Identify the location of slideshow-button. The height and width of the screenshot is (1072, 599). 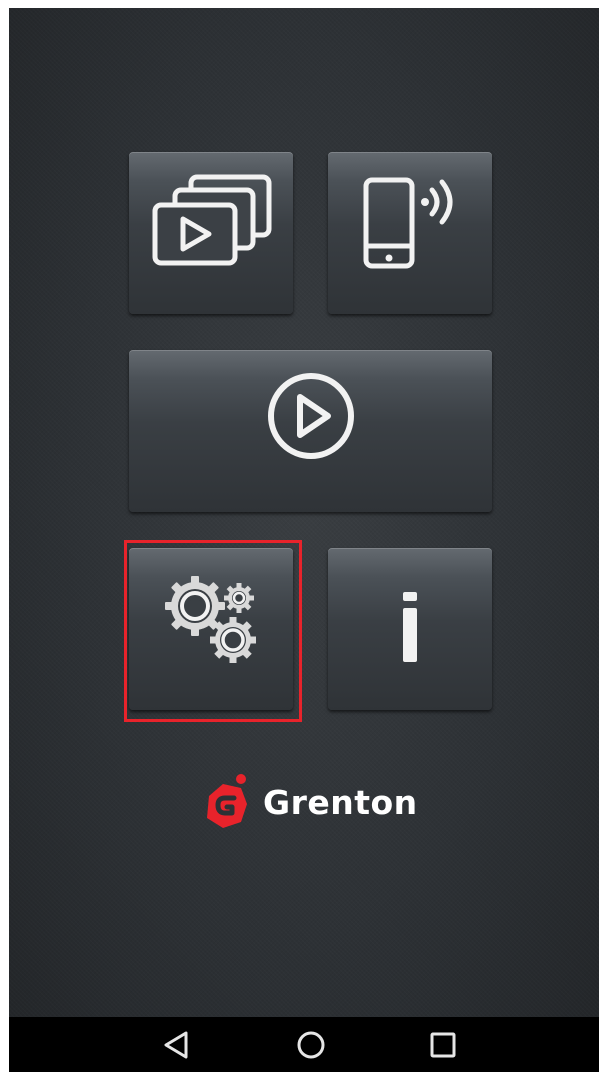
(211, 233).